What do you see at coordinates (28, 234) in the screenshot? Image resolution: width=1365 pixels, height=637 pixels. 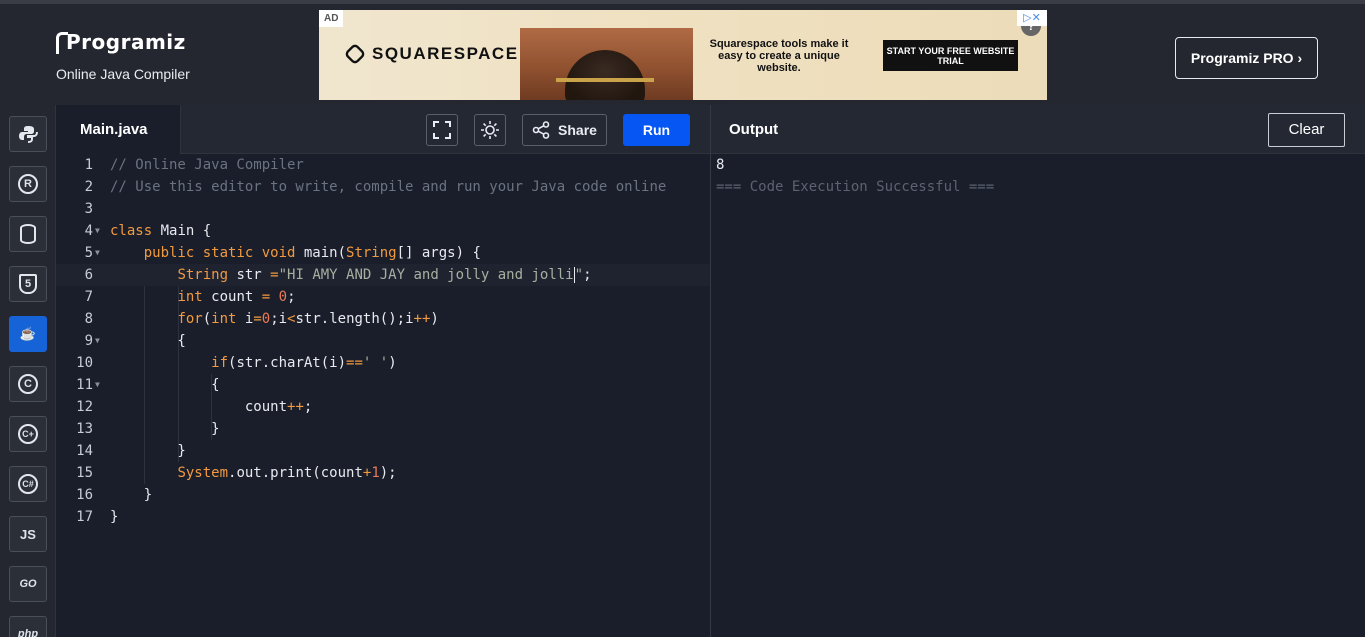 I see `database-icon` at bounding box center [28, 234].